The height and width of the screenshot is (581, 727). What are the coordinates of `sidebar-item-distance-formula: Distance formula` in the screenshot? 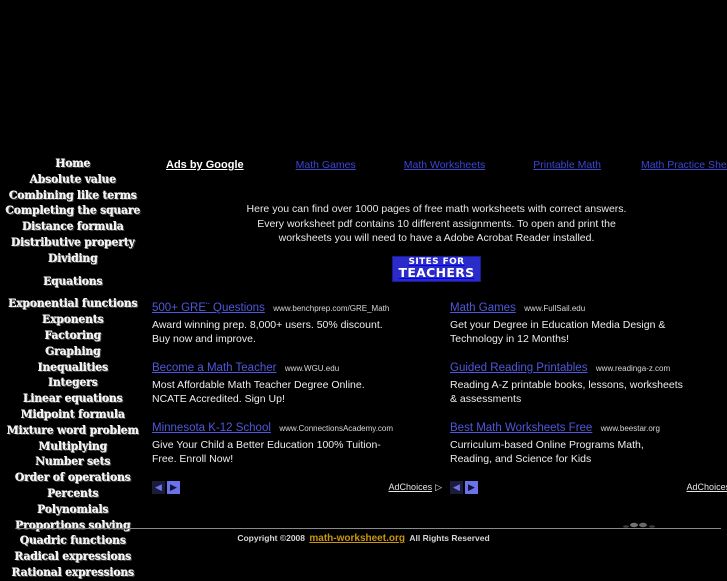 It's located at (72, 227).